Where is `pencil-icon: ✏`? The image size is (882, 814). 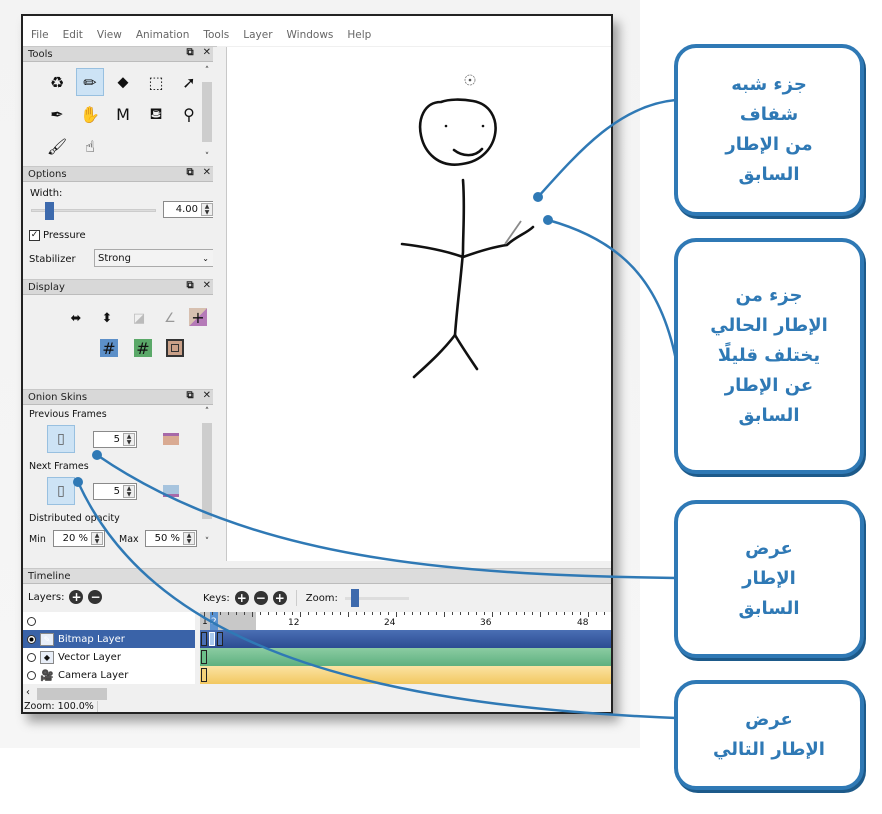 pencil-icon: ✏ is located at coordinates (90, 82).